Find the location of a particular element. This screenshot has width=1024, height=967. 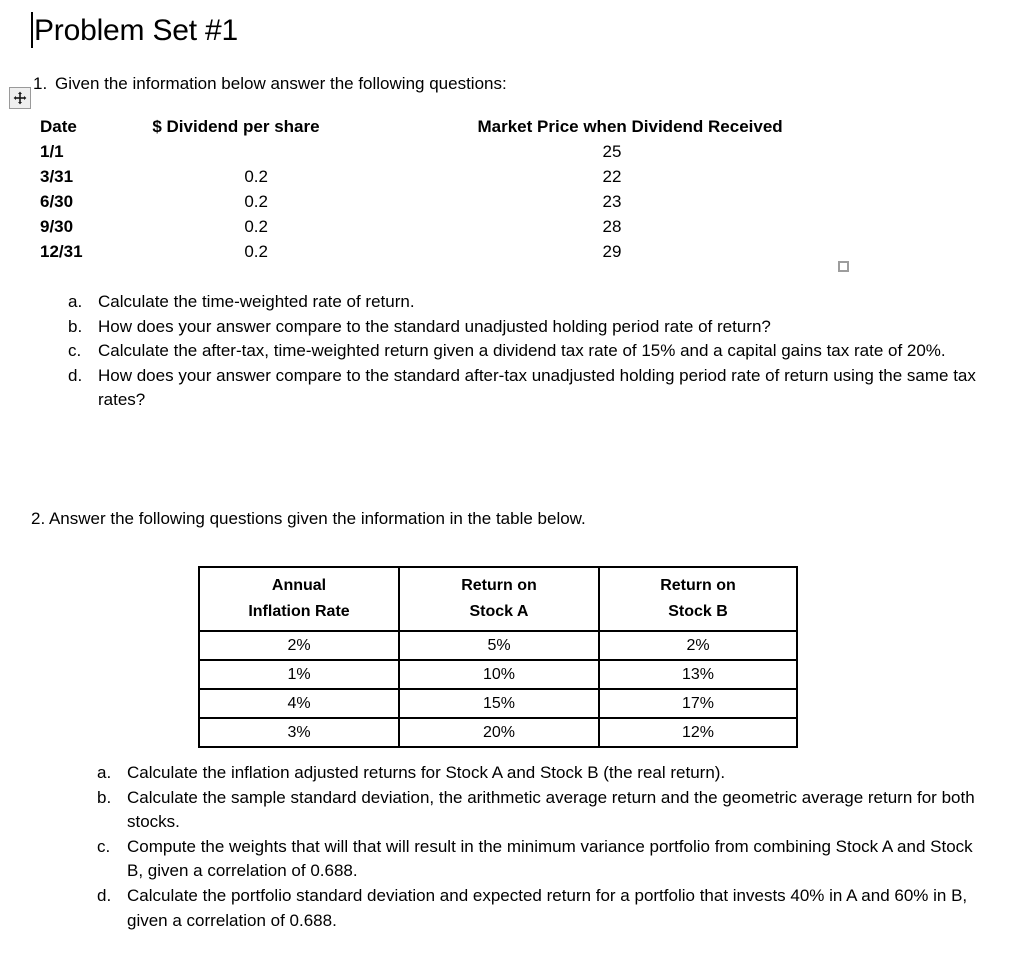

cell-stock-a: 10% is located at coordinates (499, 674).